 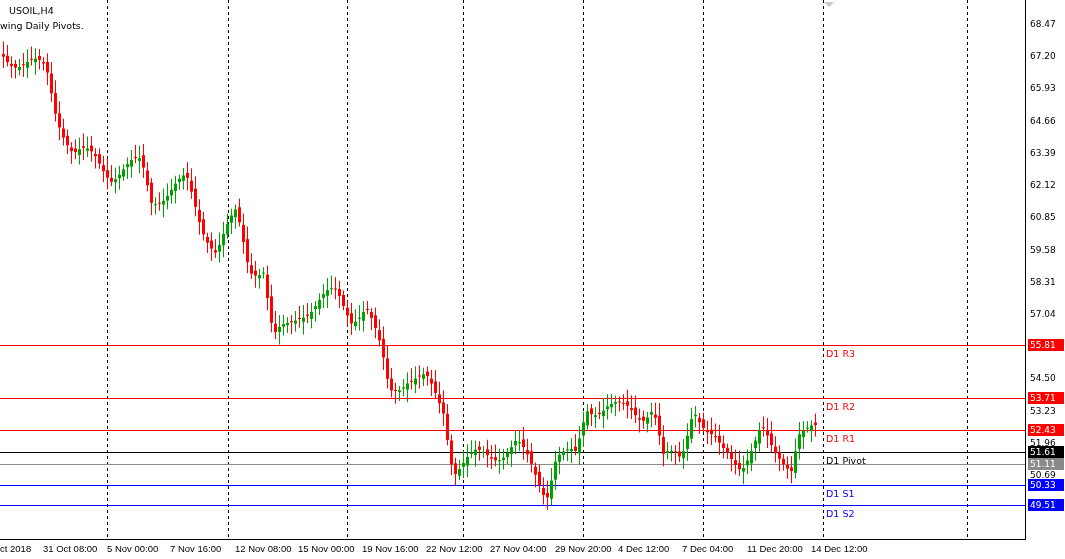 I want to click on time-tick-label: 12 Nov 08:00, so click(x=263, y=548).